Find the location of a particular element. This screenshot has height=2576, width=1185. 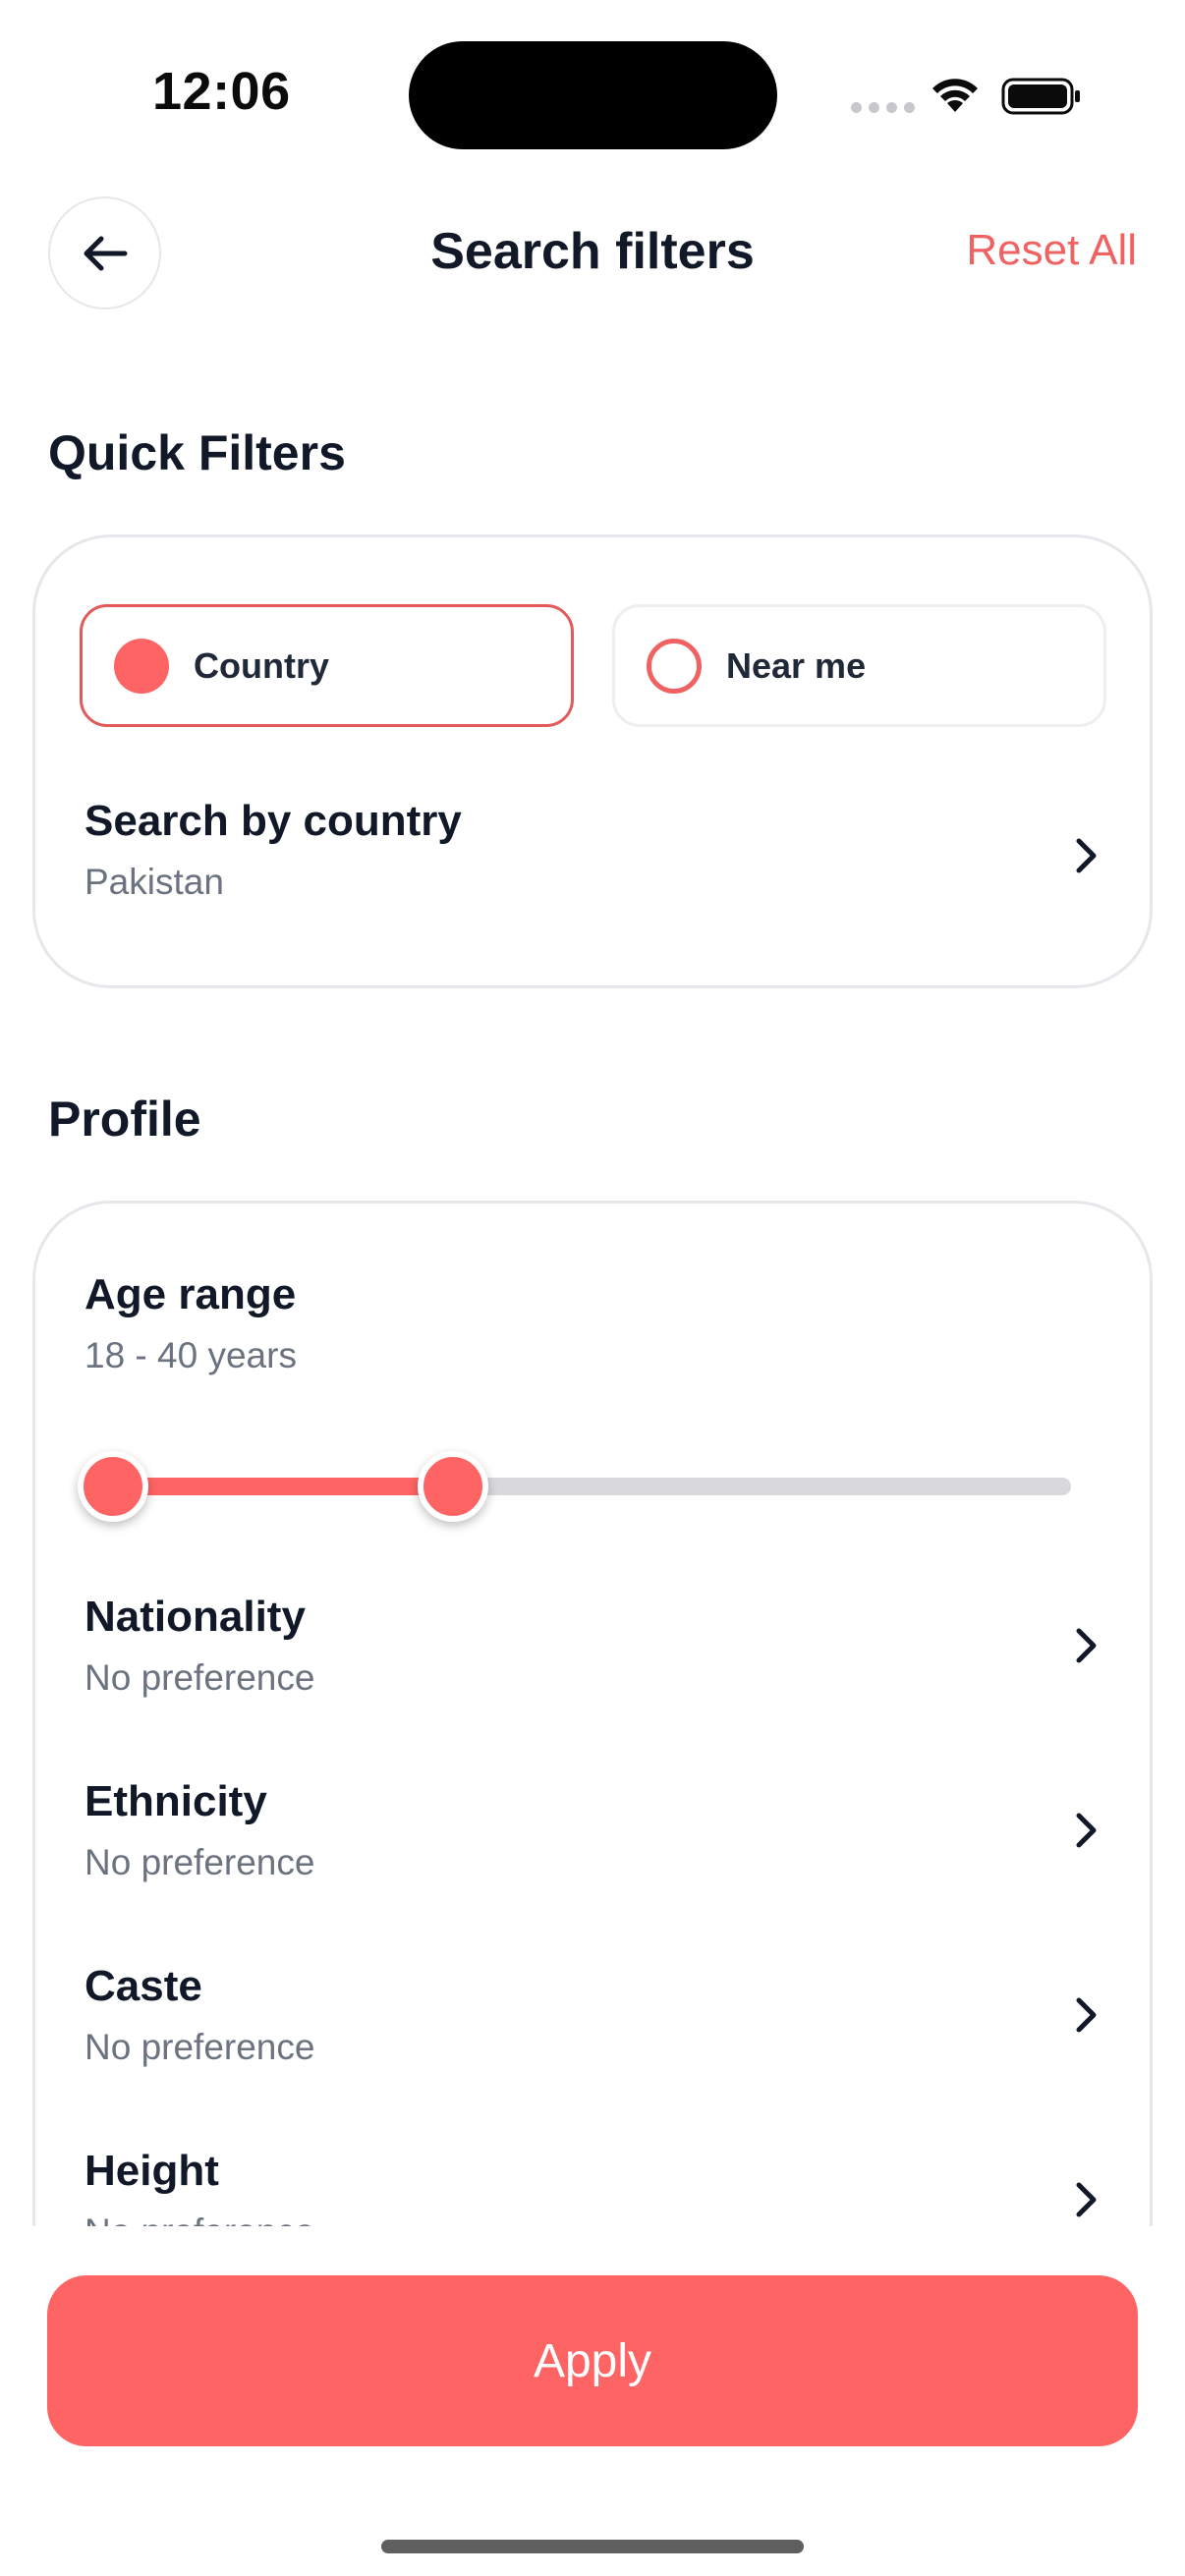

age-slider-min-thumb is located at coordinates (113, 1486).